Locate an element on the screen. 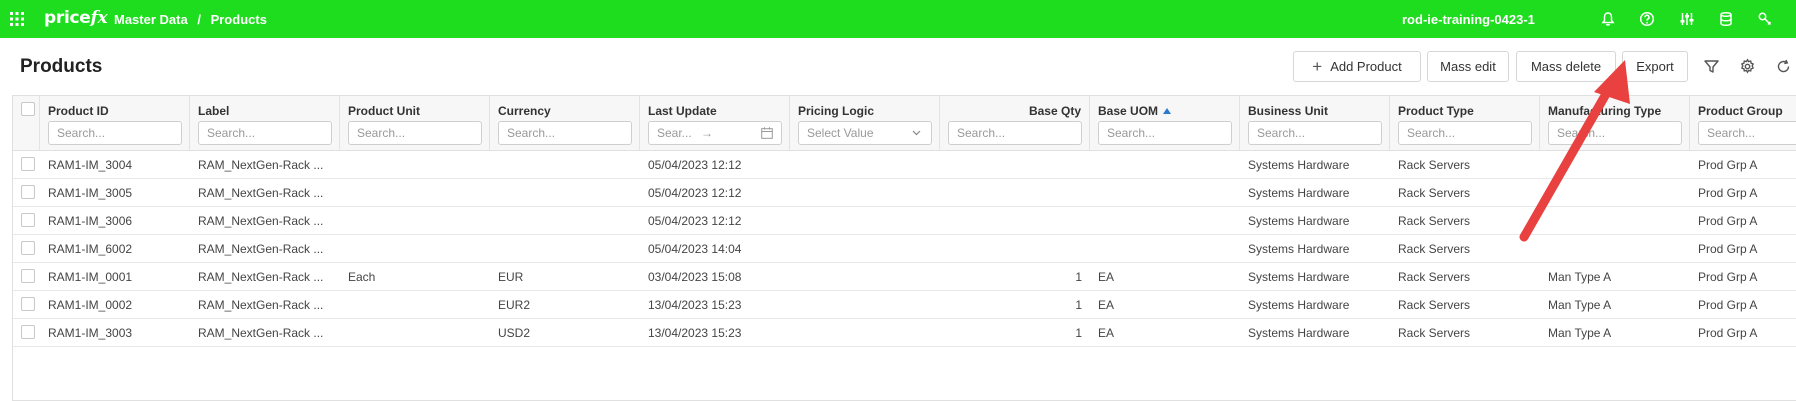 The width and height of the screenshot is (1796, 401). pricing-logic-select: Select Value is located at coordinates (865, 133).